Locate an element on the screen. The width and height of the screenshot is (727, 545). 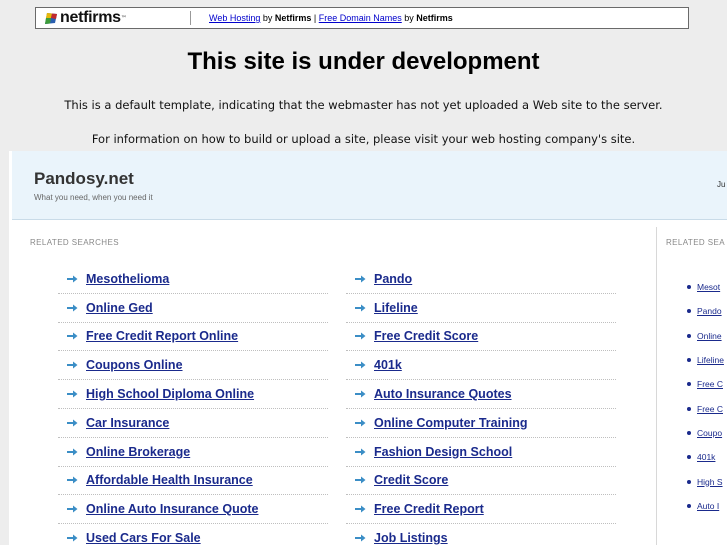
related-search-item: Car Insurance is located at coordinates (193, 423).